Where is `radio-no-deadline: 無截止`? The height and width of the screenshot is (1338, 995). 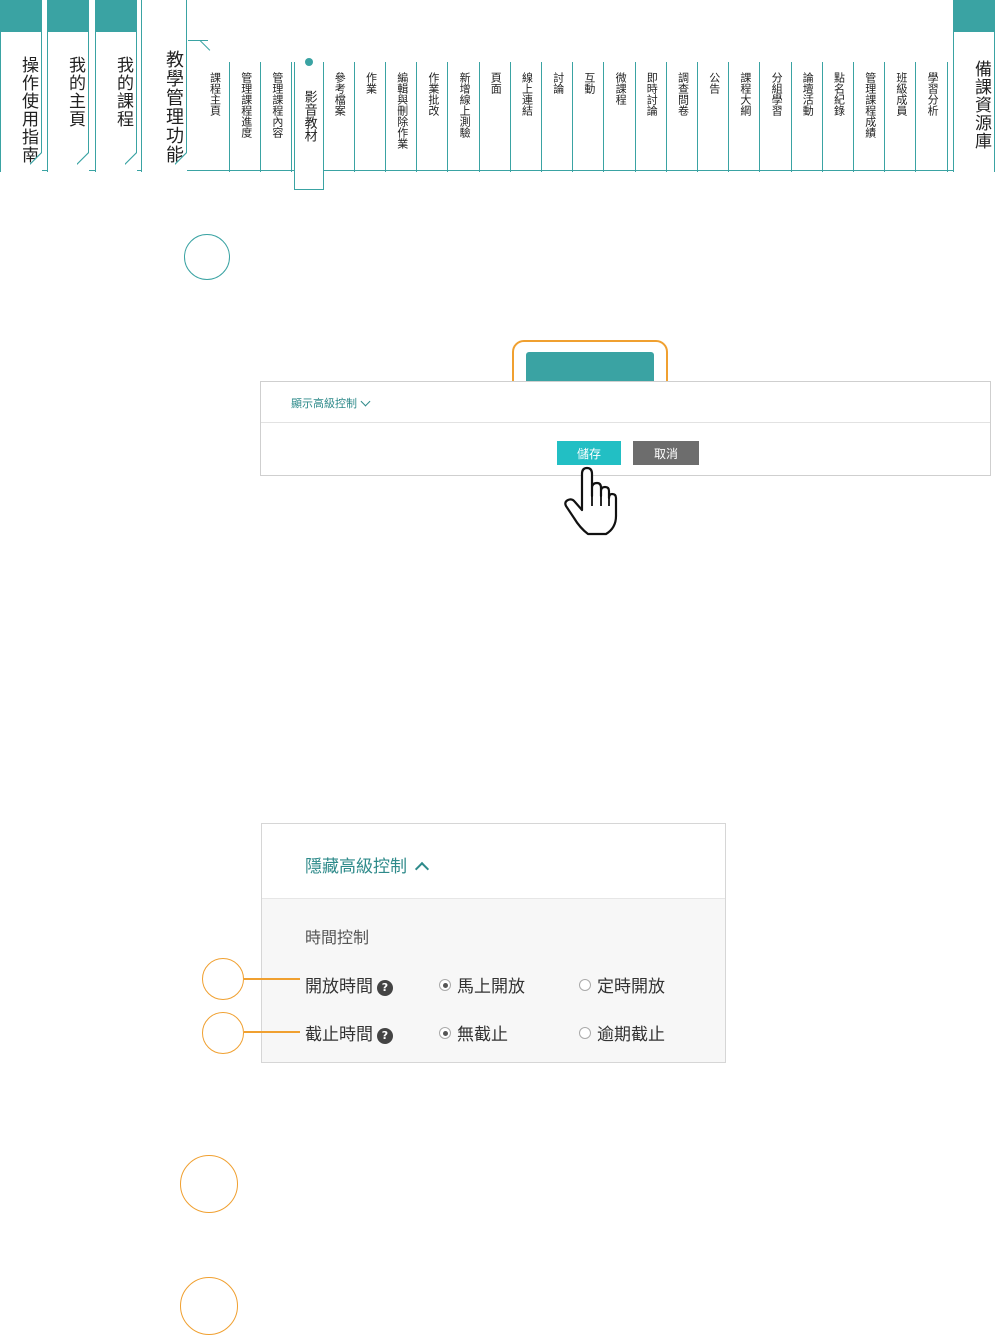 radio-no-deadline: 無截止 is located at coordinates (473, 1032).